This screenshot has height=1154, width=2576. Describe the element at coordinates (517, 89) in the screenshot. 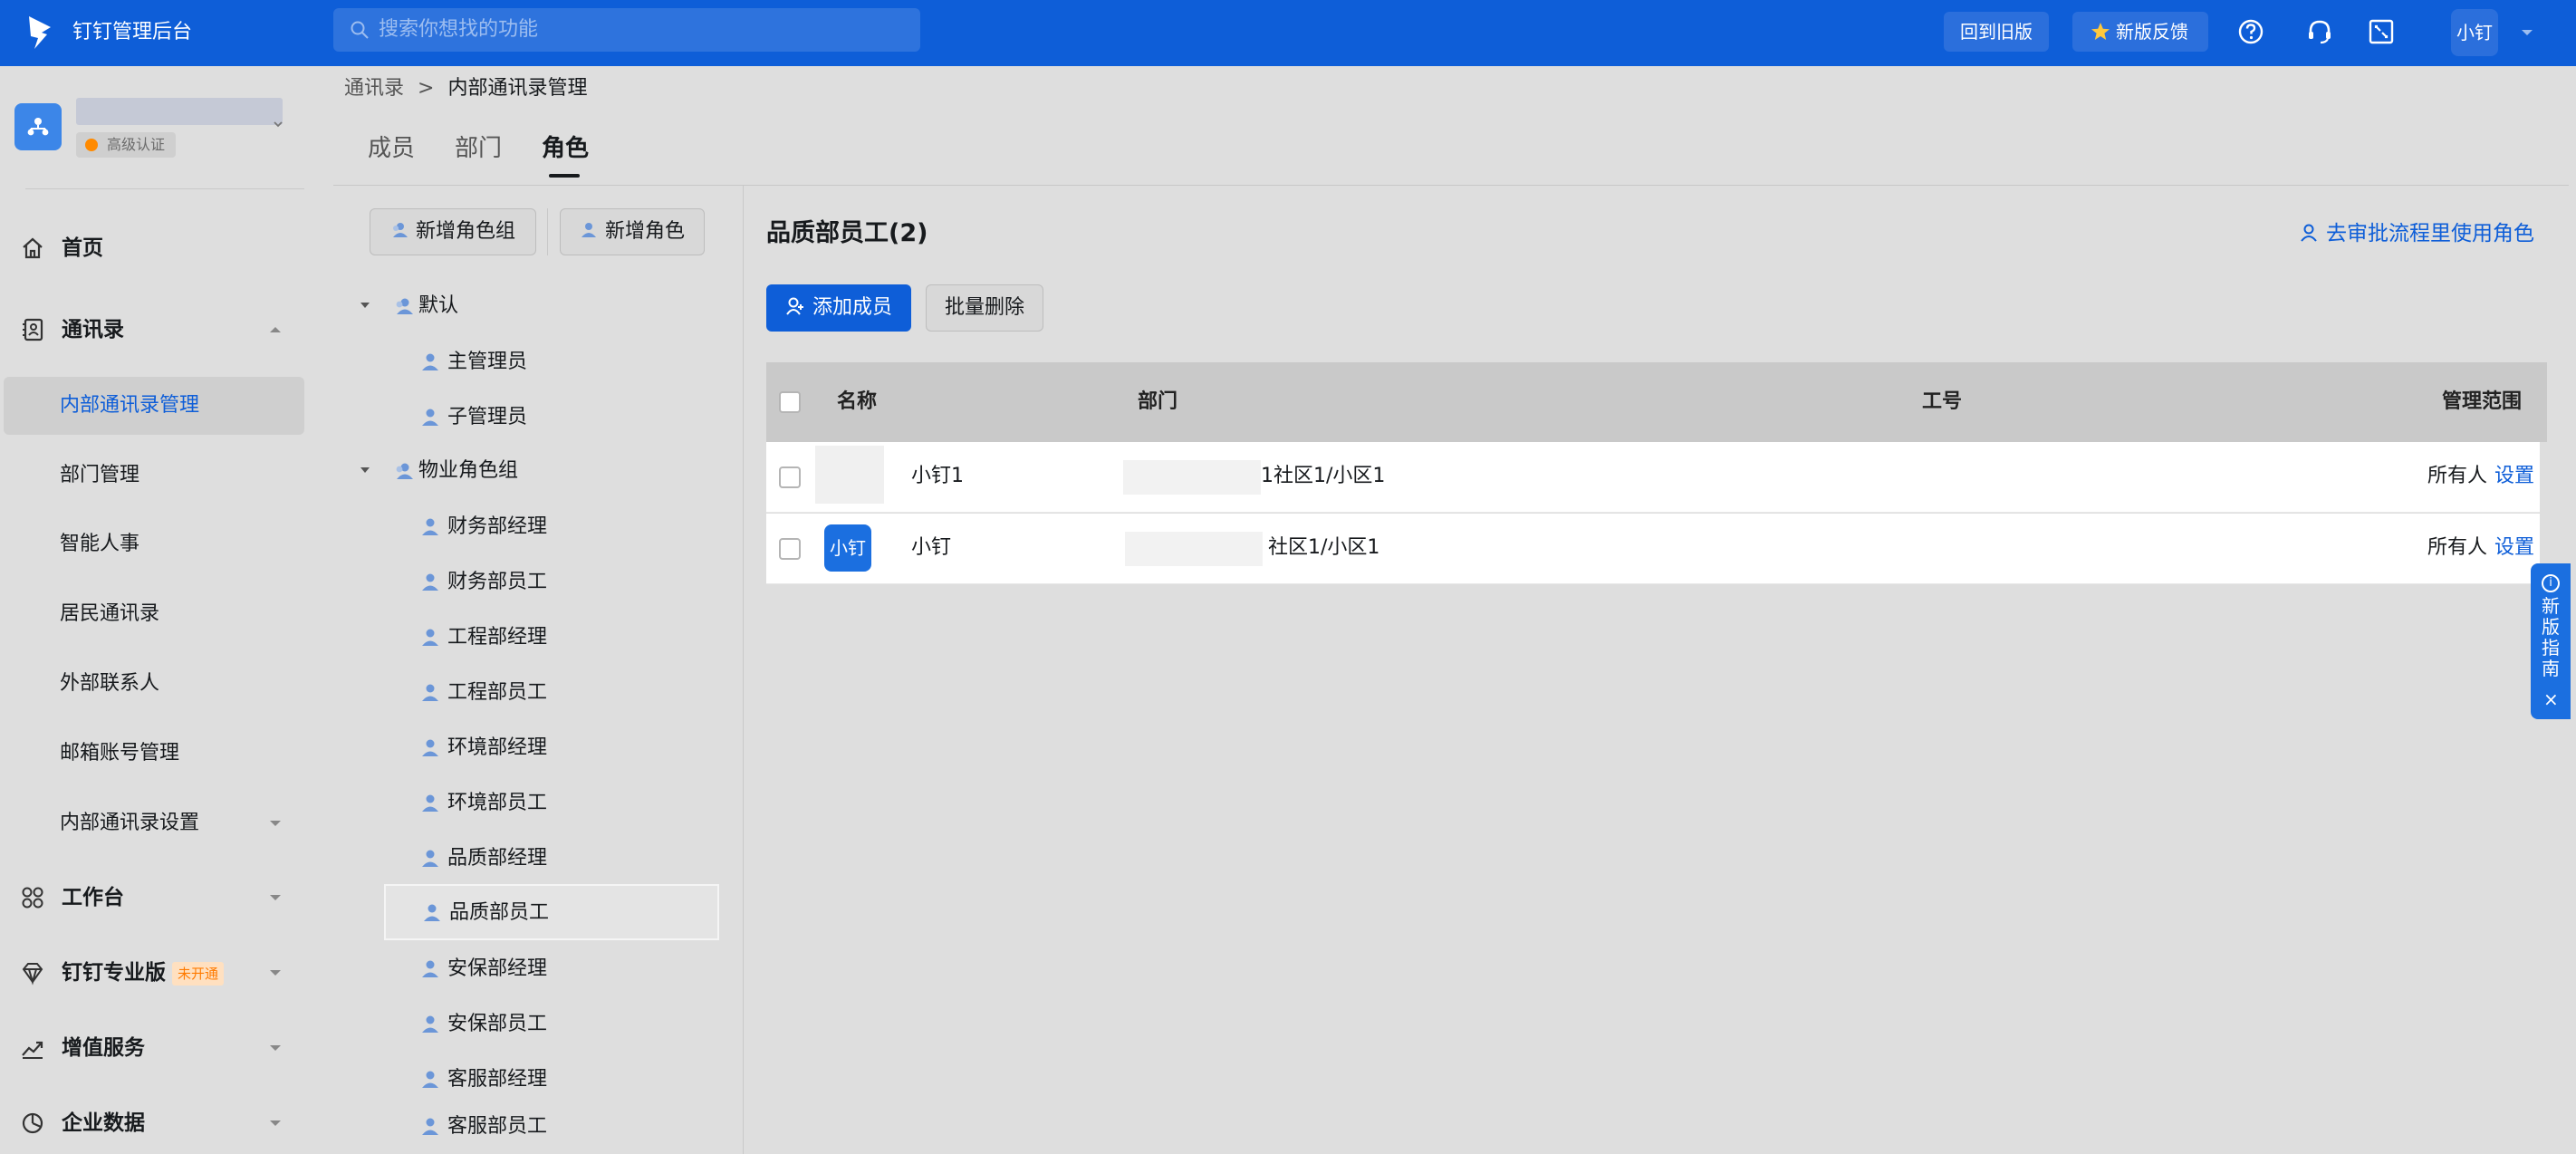

I see `breadcrumb-current: 内部通讯录管理` at that location.